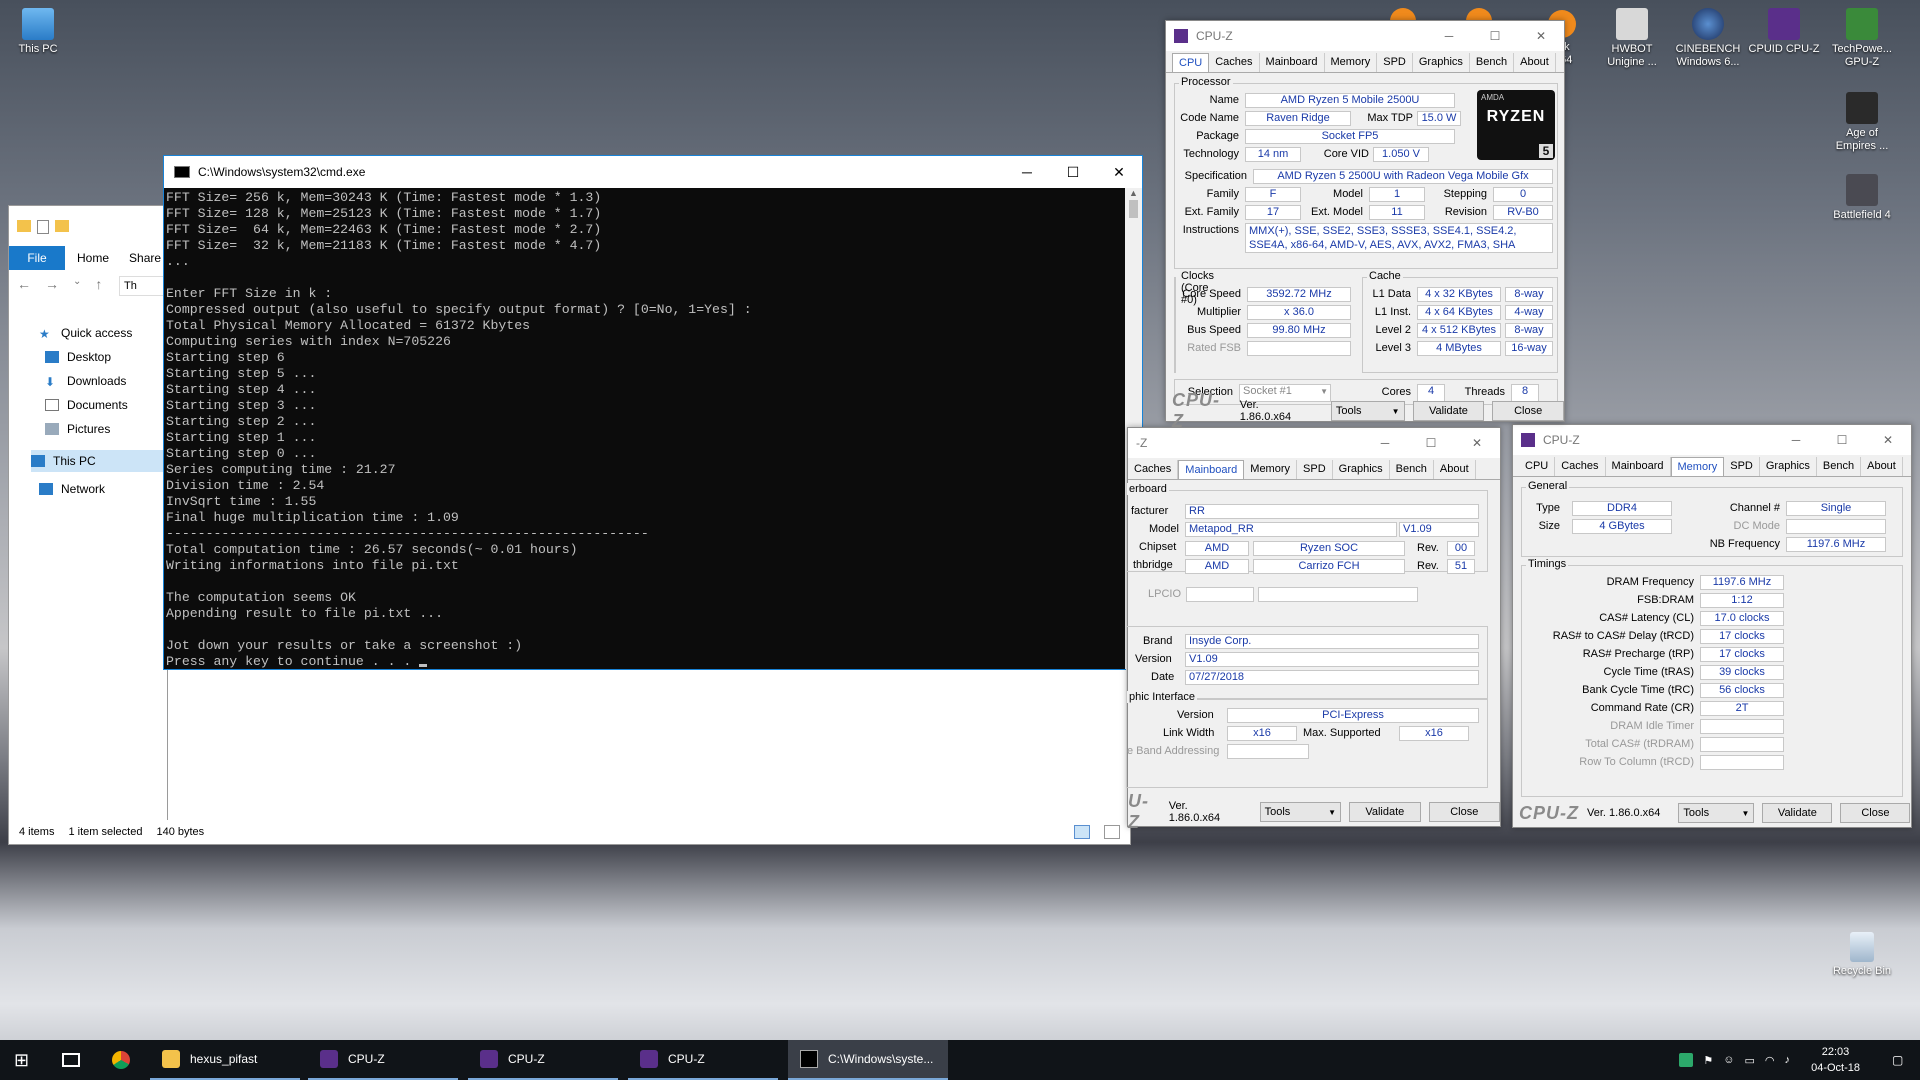  I want to click on taskbar-chrome, so click(122, 1060).